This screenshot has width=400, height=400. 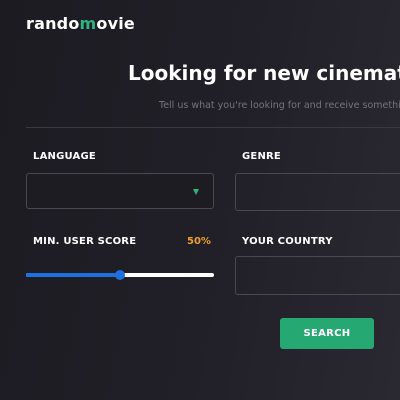 What do you see at coordinates (317, 192) in the screenshot?
I see `genre-select` at bounding box center [317, 192].